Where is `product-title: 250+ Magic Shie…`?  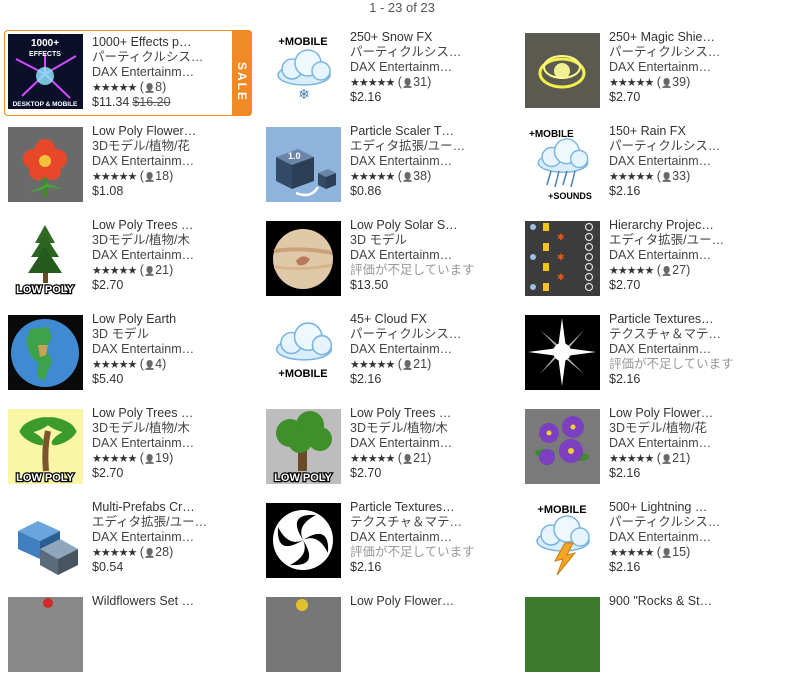 product-title: 250+ Magic Shie… is located at coordinates (673, 37).